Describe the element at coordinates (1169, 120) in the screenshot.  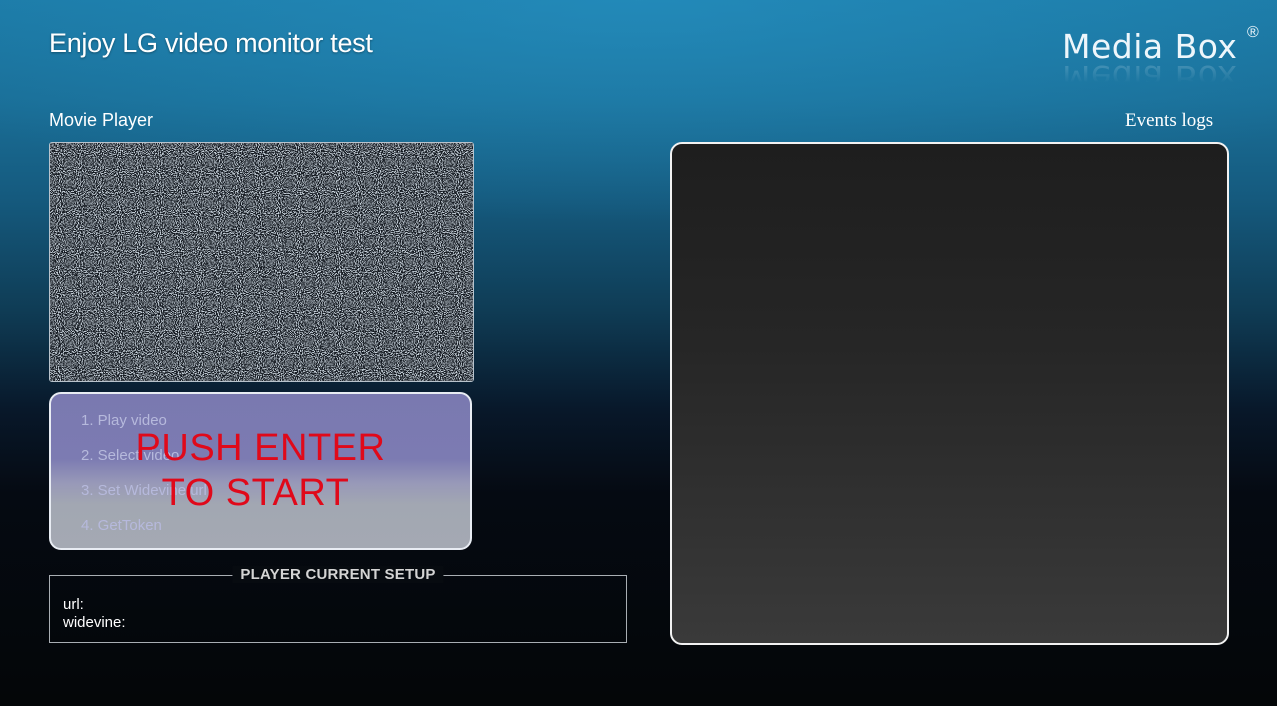
I see `events-logs-title: Events logs` at that location.